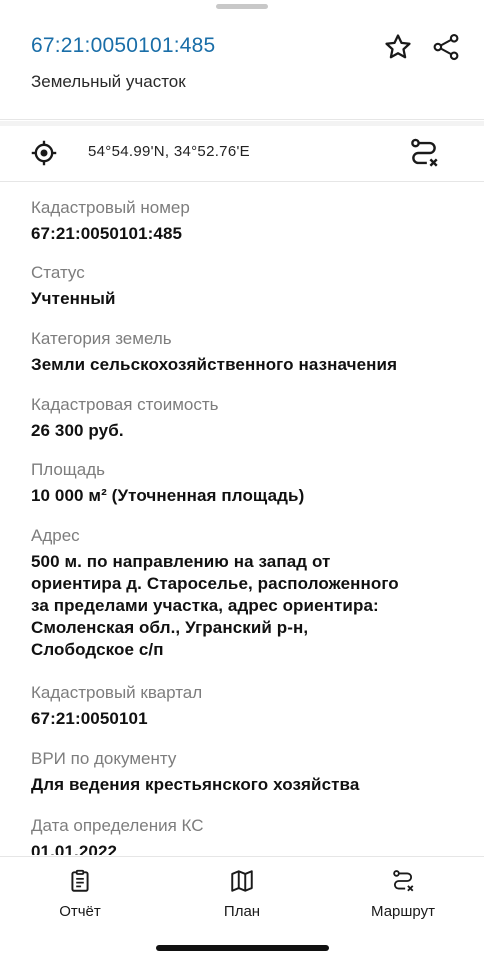 The image size is (484, 960). What do you see at coordinates (104, 758) in the screenshot?
I see `field-label: ВРИ по документу` at bounding box center [104, 758].